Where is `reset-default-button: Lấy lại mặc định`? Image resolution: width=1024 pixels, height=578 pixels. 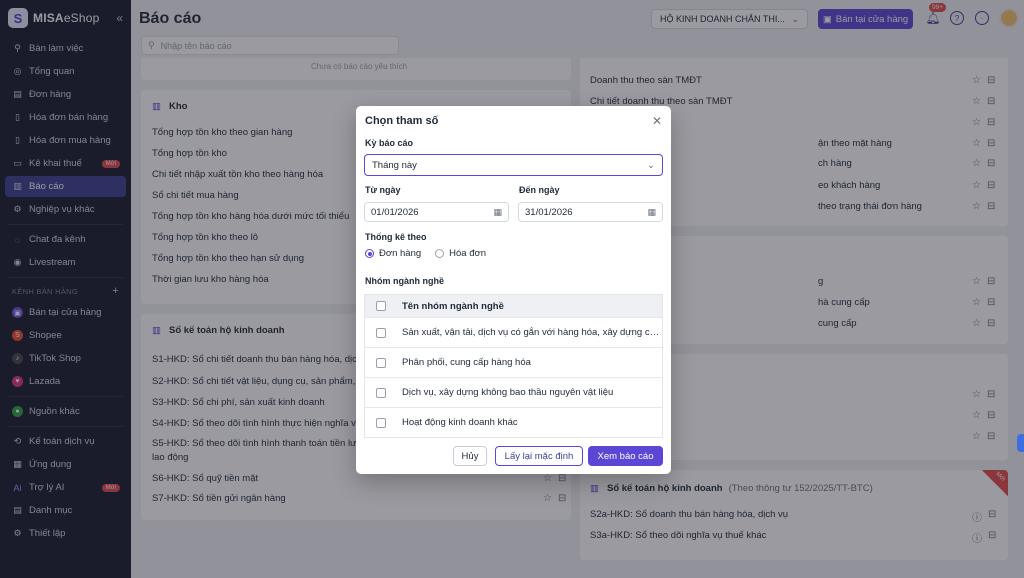
reset-default-button: Lấy lại mặc định is located at coordinates (539, 456).